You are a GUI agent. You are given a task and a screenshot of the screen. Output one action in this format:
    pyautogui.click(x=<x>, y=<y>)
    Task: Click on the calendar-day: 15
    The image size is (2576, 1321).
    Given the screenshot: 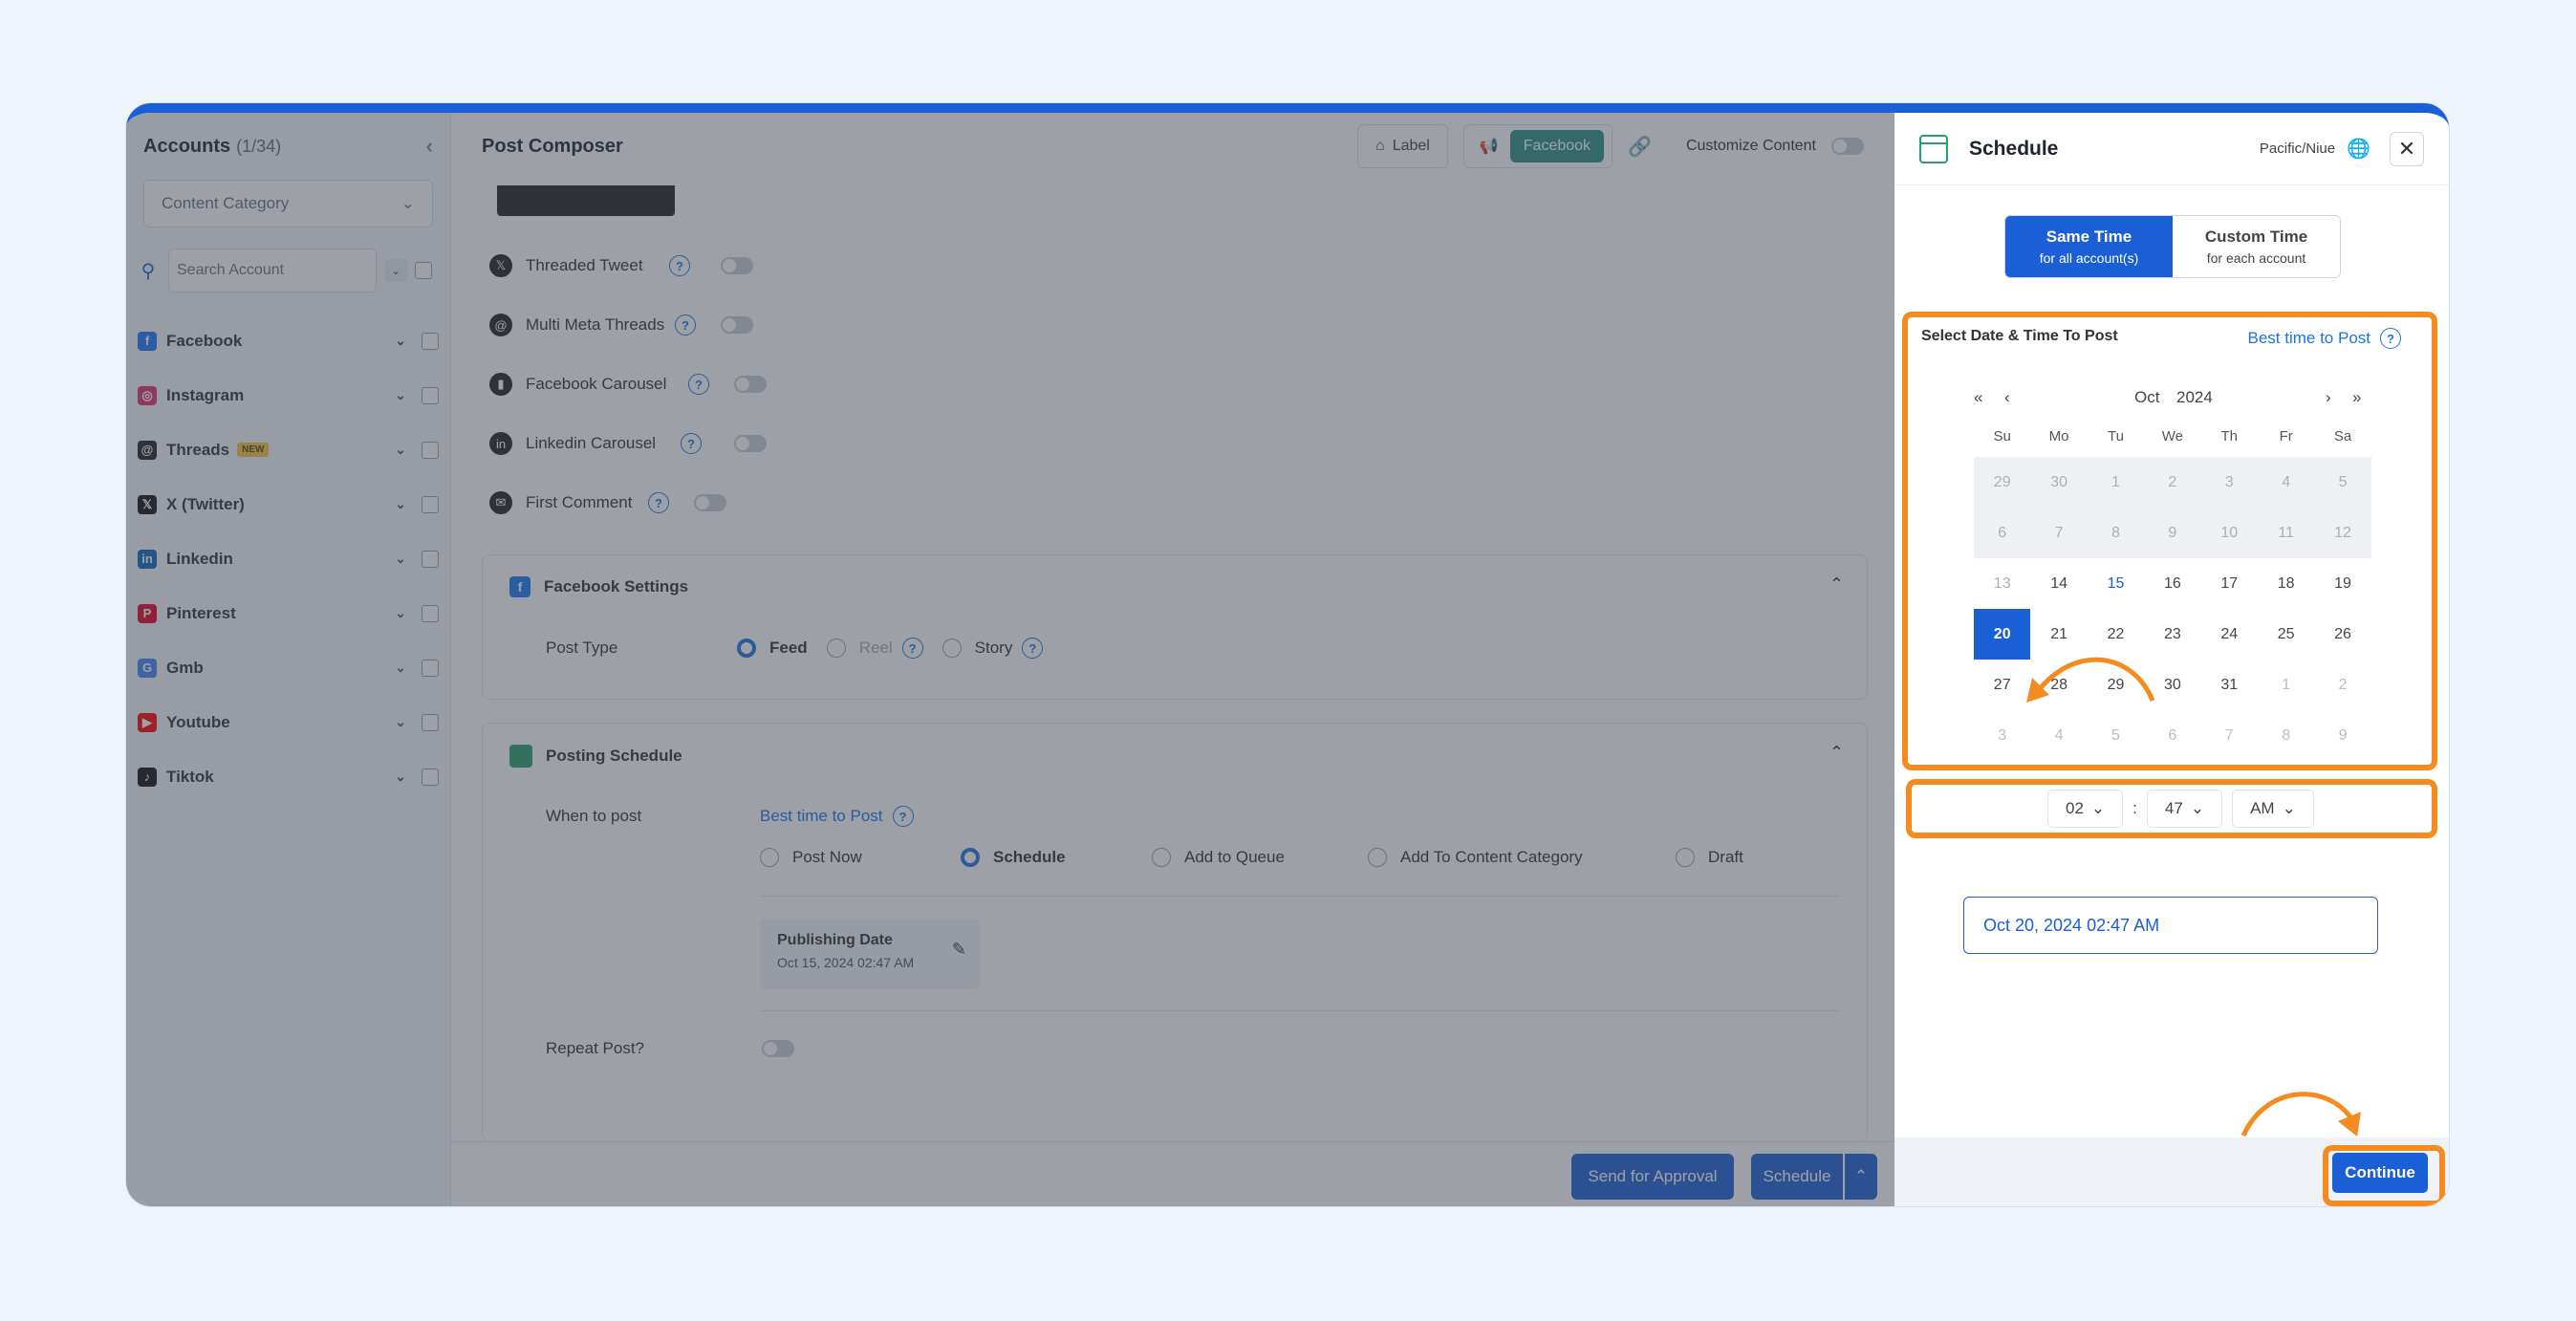 What is the action you would take?
    pyautogui.click(x=2116, y=583)
    